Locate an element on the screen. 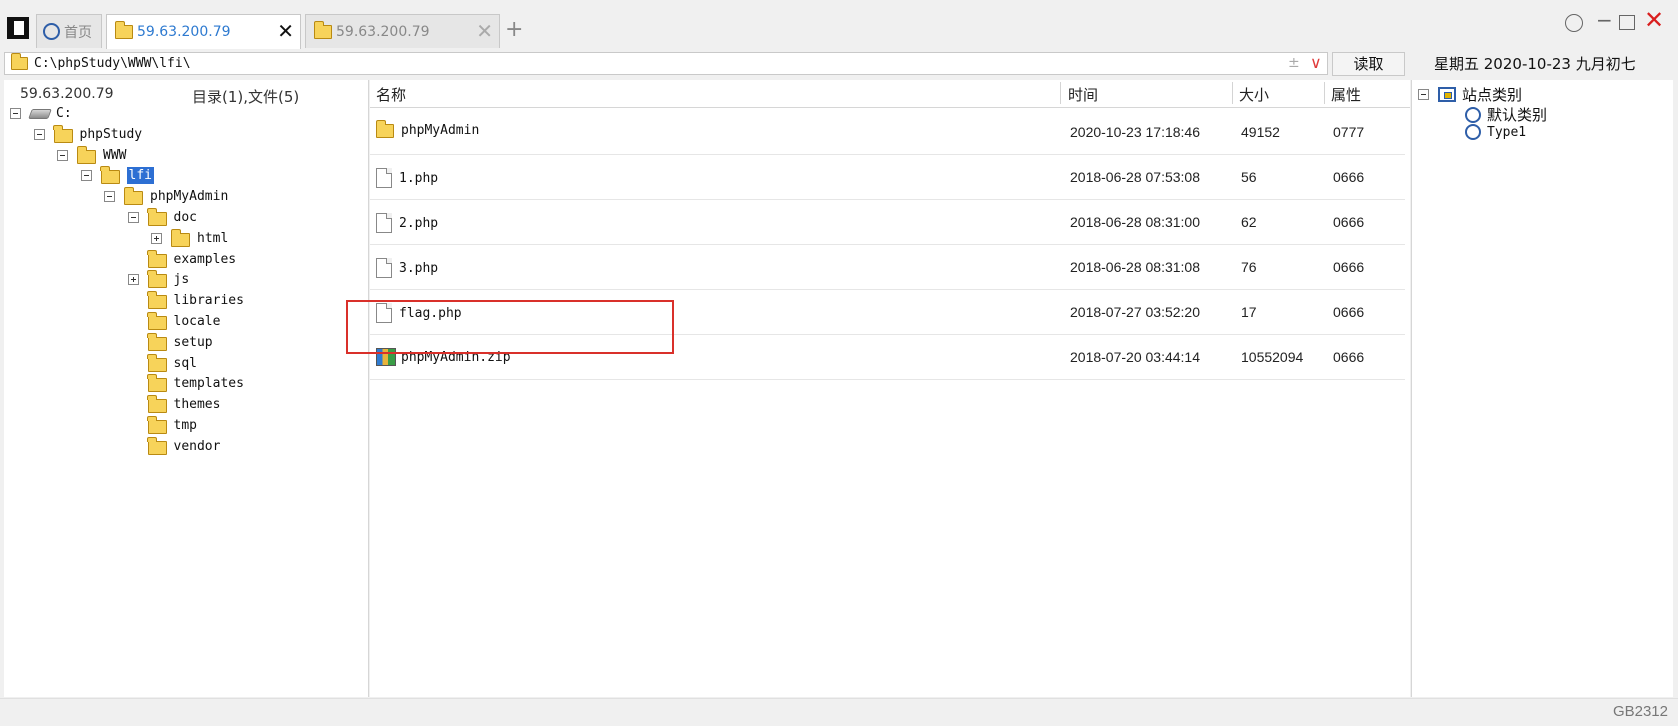 The height and width of the screenshot is (726, 1678). file-row: 2.php 2018-06-28 08:31:00 62 0666 is located at coordinates (887, 221).